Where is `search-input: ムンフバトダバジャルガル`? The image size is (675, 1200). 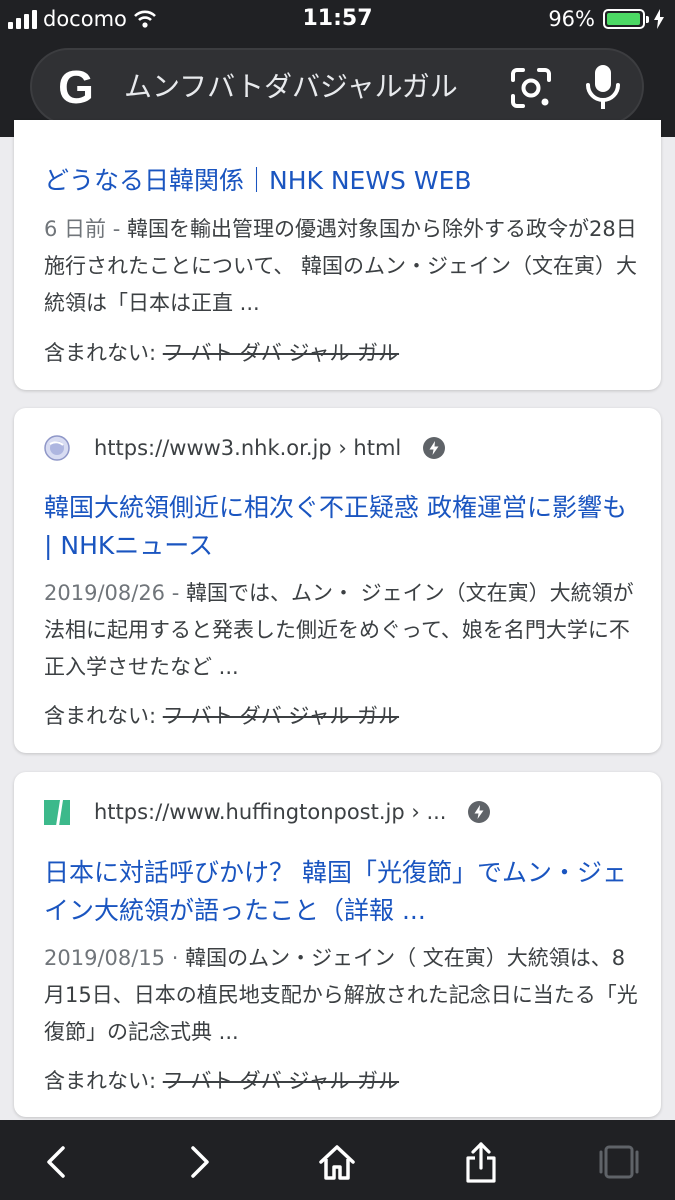 search-input: ムンフバトダバジャルガル is located at coordinates (304, 87).